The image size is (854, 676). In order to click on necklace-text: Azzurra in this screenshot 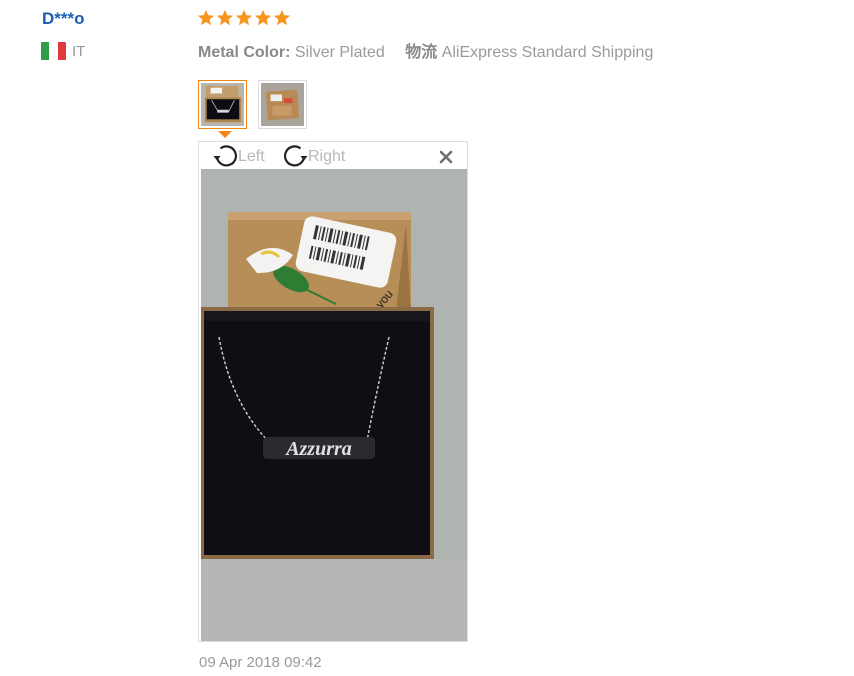, I will do `click(318, 449)`.